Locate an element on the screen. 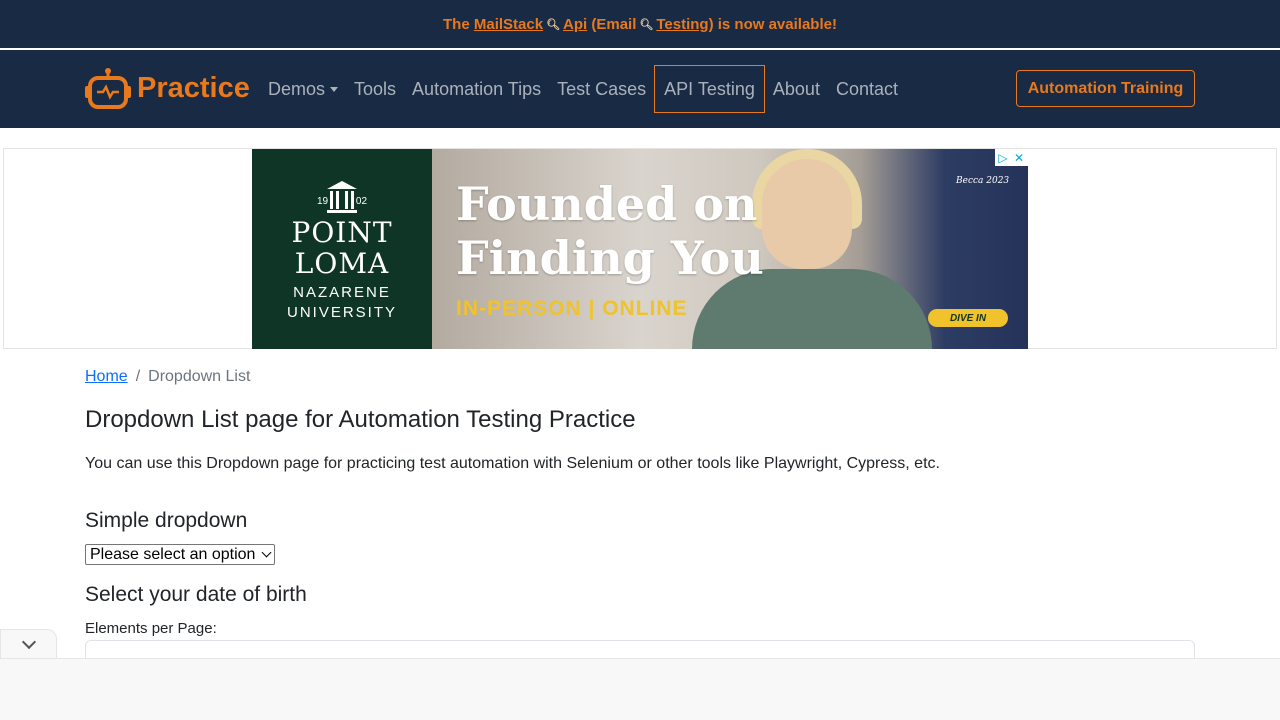  nav-test-cases: Test Cases is located at coordinates (601, 89).